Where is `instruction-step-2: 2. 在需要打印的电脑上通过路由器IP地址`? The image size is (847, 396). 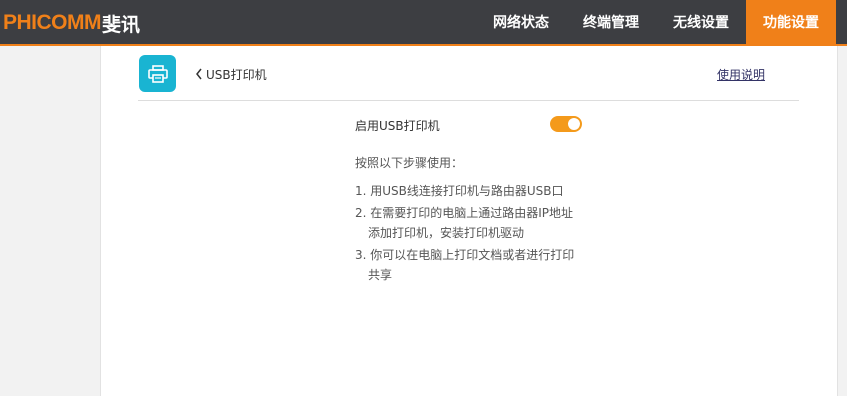
instruction-step-2: 2. 在需要打印的电脑上通过路由器IP地址 is located at coordinates (464, 213).